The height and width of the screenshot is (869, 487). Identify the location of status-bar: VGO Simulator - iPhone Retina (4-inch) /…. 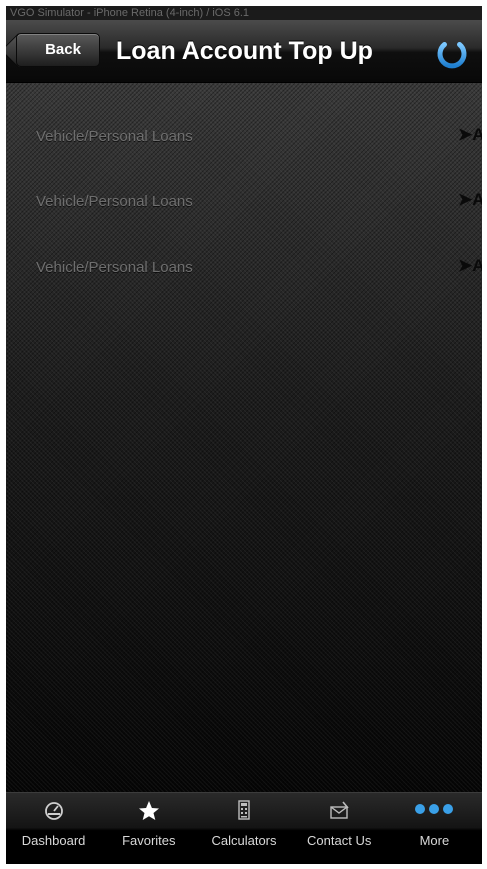
(244, 13).